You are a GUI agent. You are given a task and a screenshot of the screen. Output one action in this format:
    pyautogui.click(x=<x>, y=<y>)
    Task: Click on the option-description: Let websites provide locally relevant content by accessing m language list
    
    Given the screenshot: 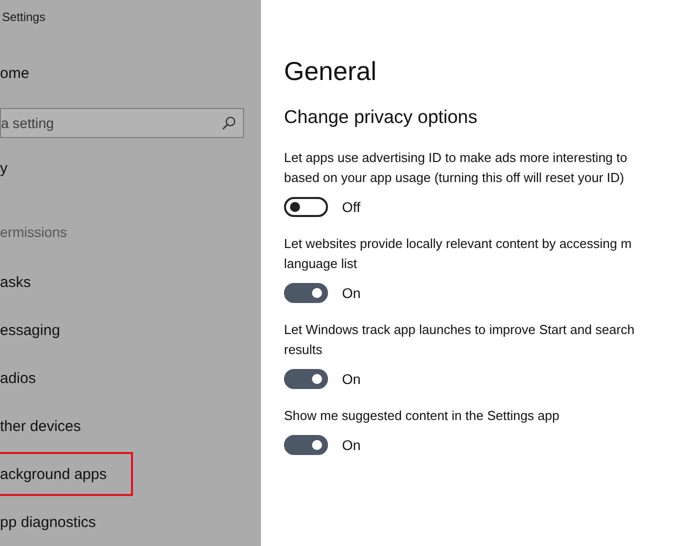 What is the action you would take?
    pyautogui.click(x=458, y=254)
    